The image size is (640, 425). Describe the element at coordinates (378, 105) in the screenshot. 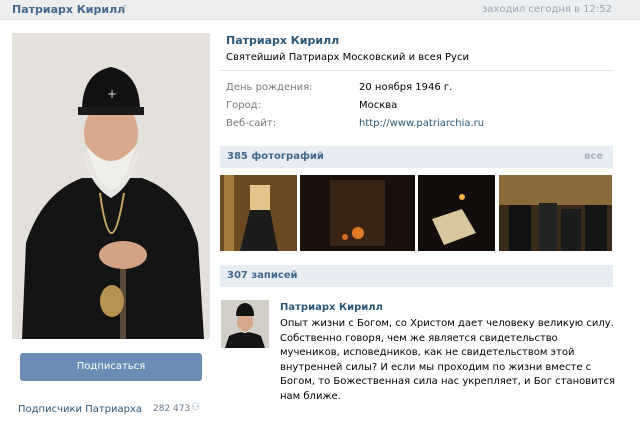

I see `city-value: Москва` at that location.